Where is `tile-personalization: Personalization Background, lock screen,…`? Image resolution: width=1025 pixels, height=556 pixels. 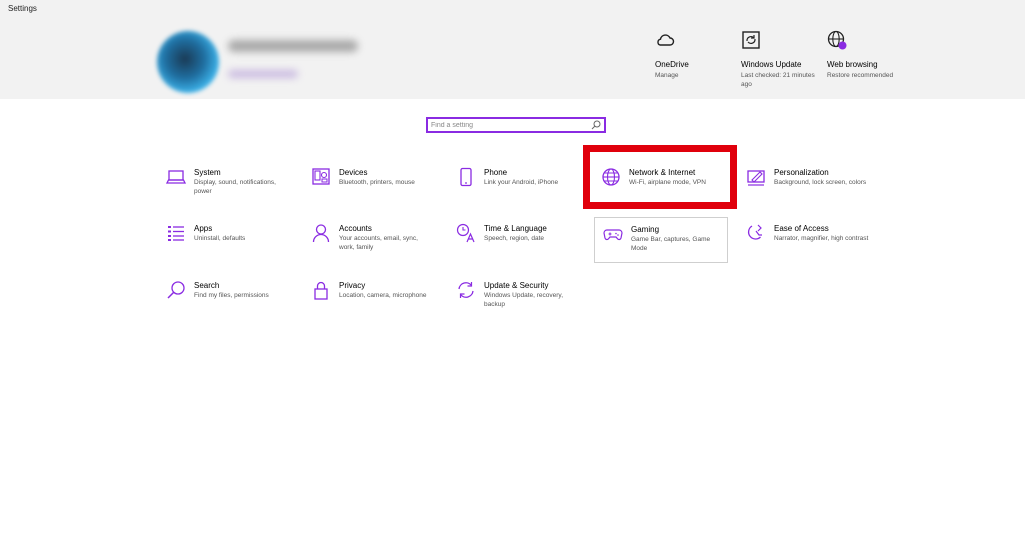 tile-personalization: Personalization Background, lock screen,… is located at coordinates (805, 184).